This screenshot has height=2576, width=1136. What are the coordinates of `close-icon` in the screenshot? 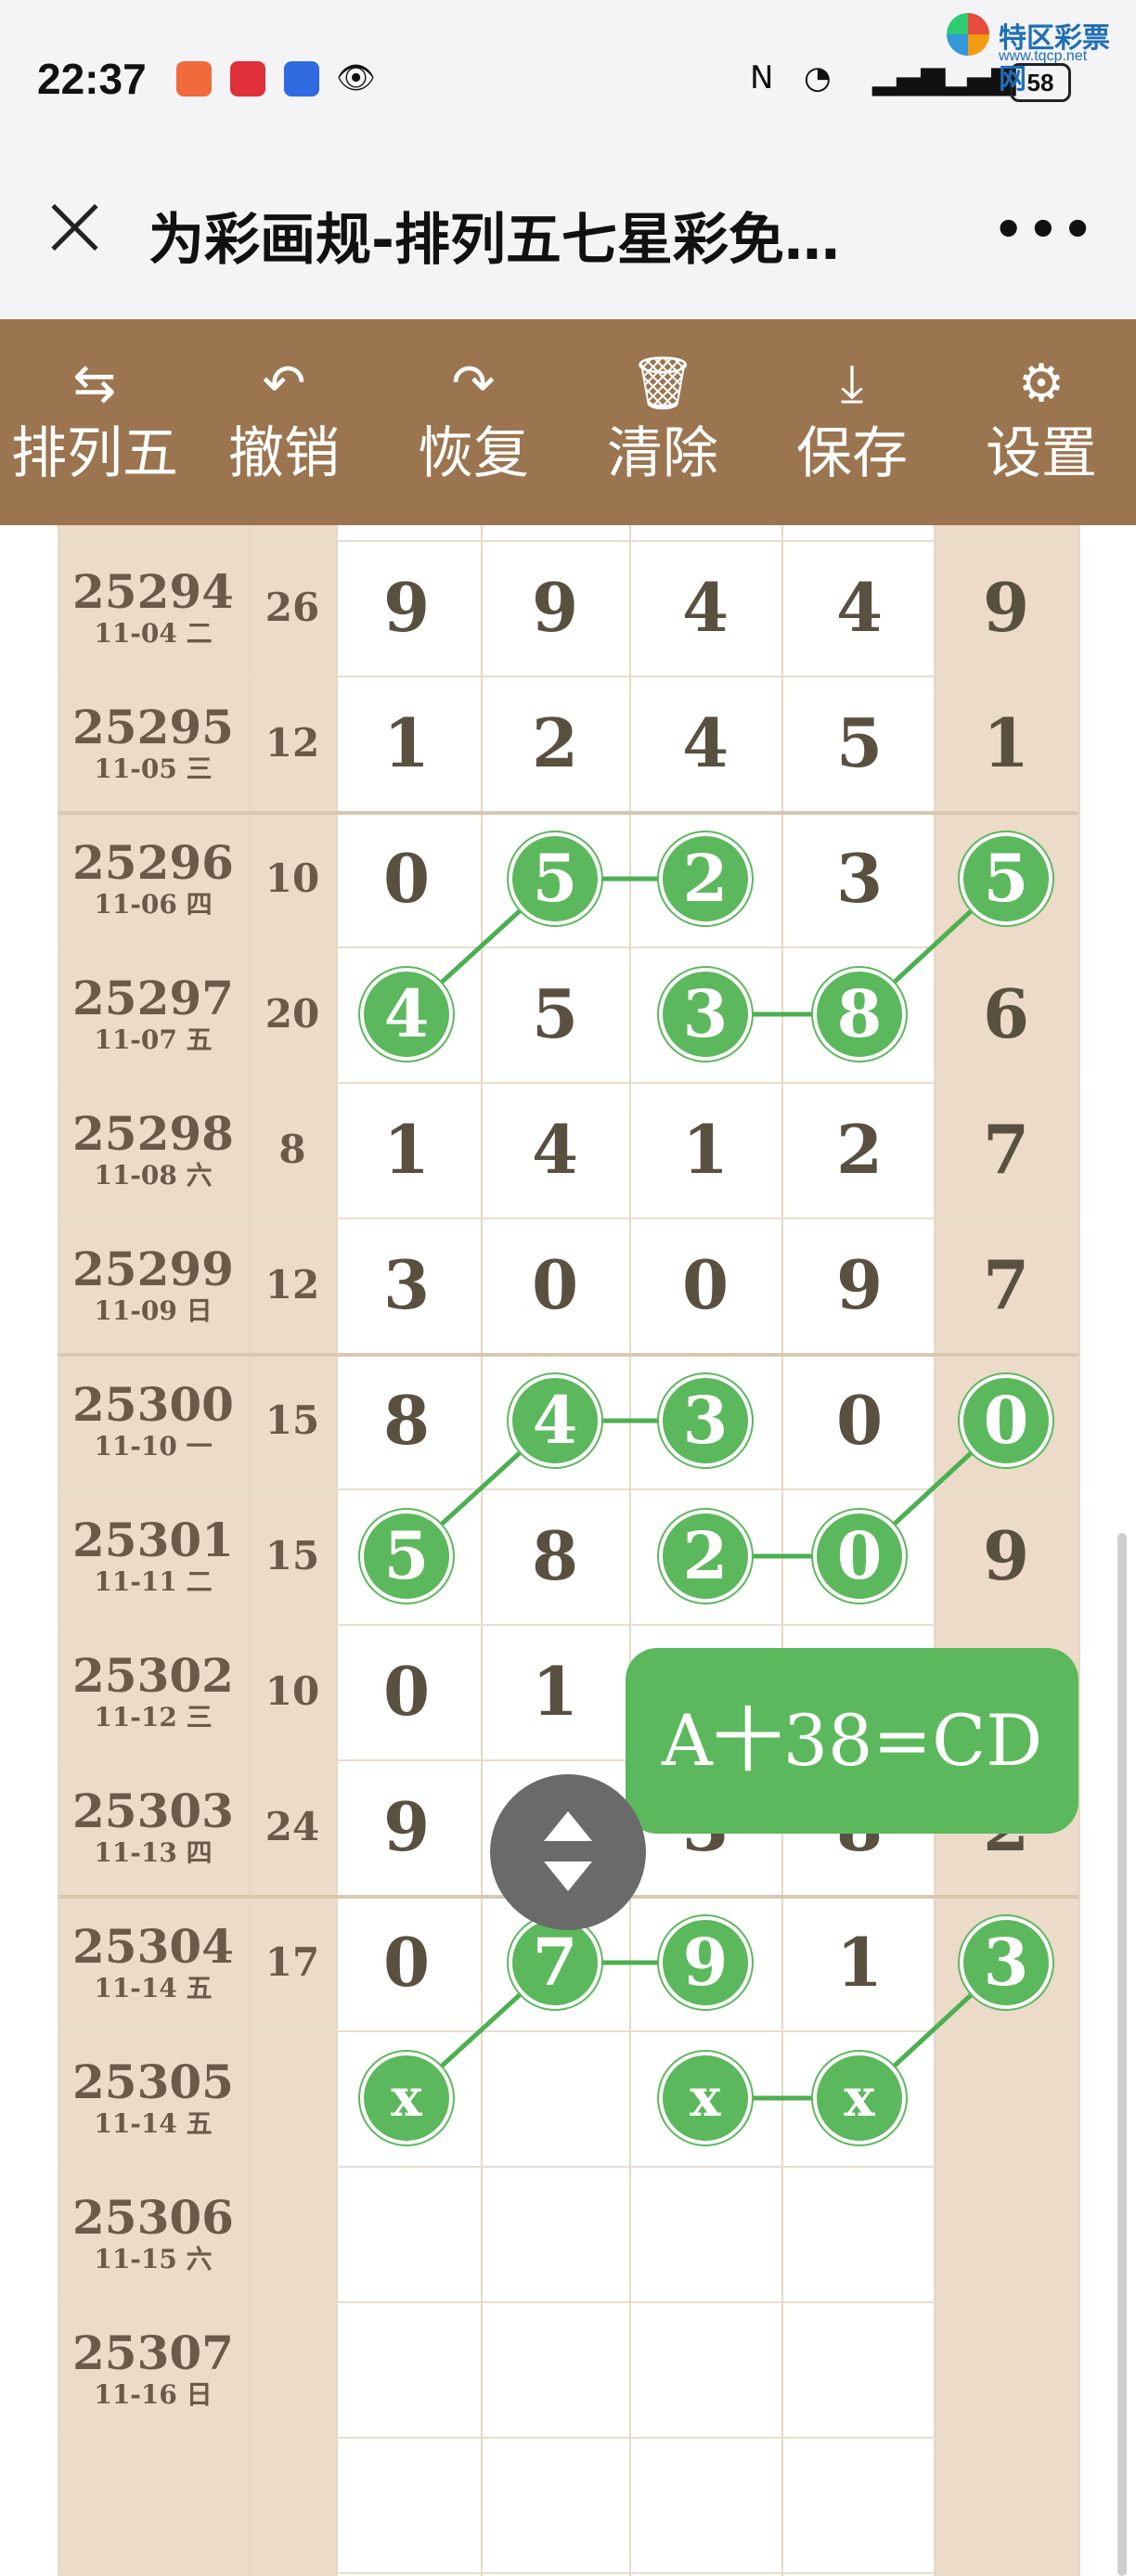 It's located at (75, 228).